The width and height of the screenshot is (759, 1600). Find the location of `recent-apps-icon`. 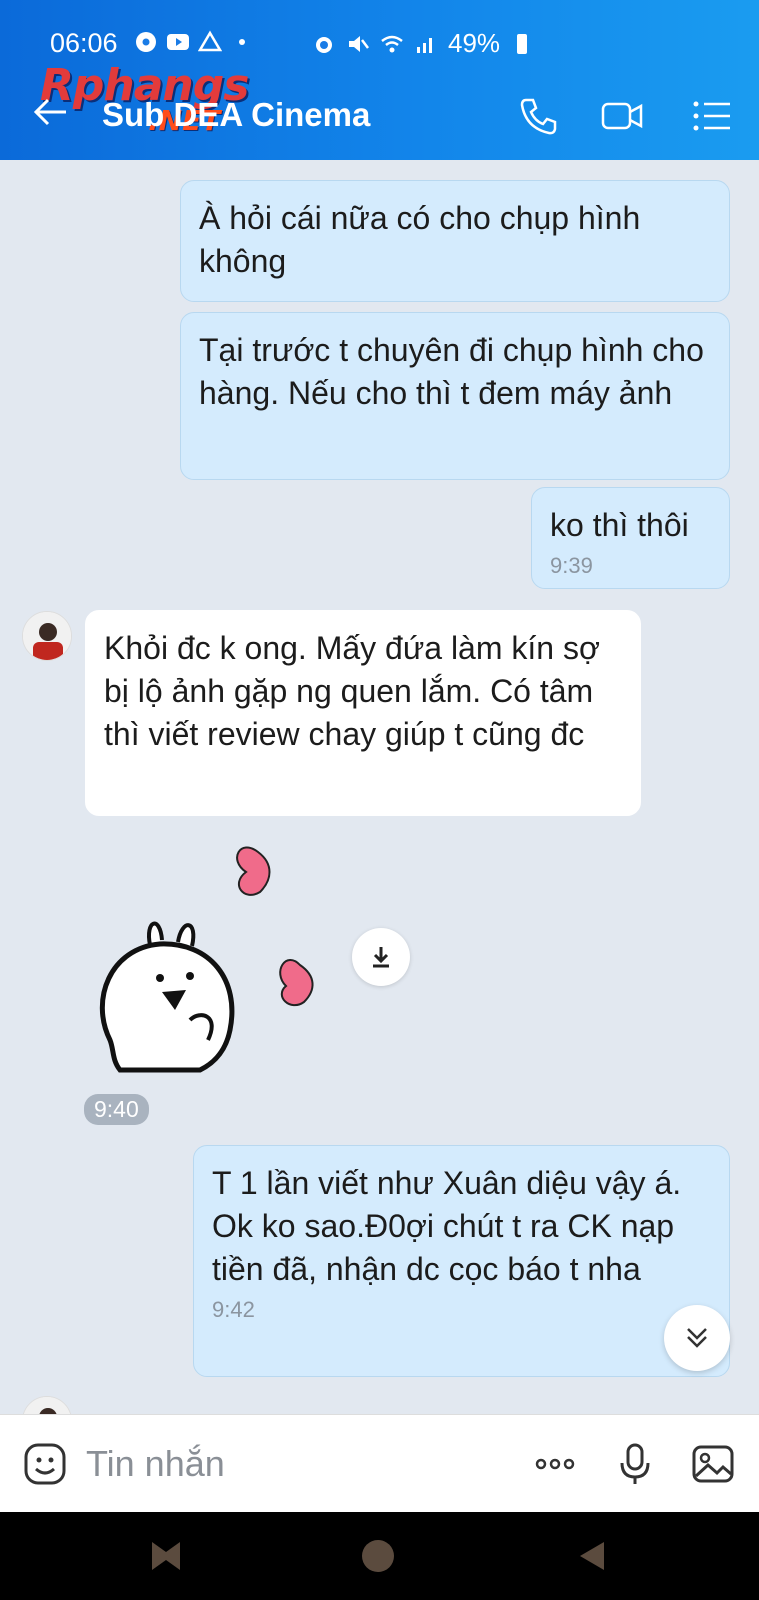

recent-apps-icon is located at coordinates (166, 1556).